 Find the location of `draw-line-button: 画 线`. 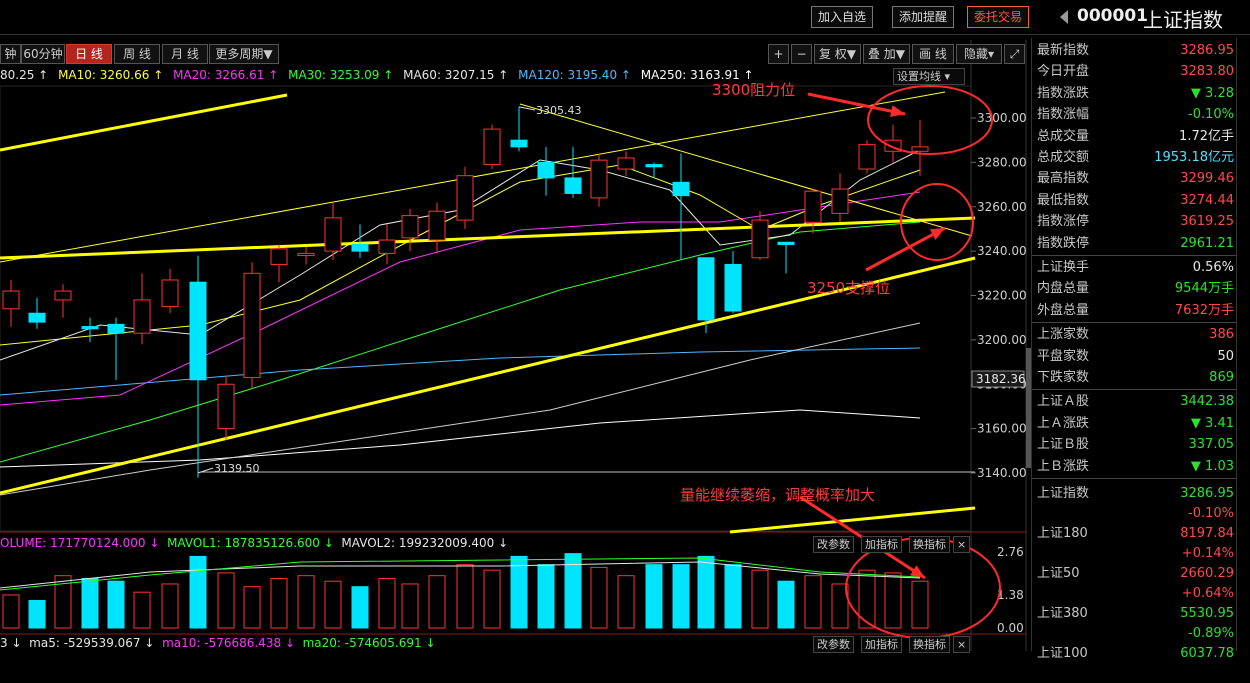

draw-line-button: 画 线 is located at coordinates (933, 54).